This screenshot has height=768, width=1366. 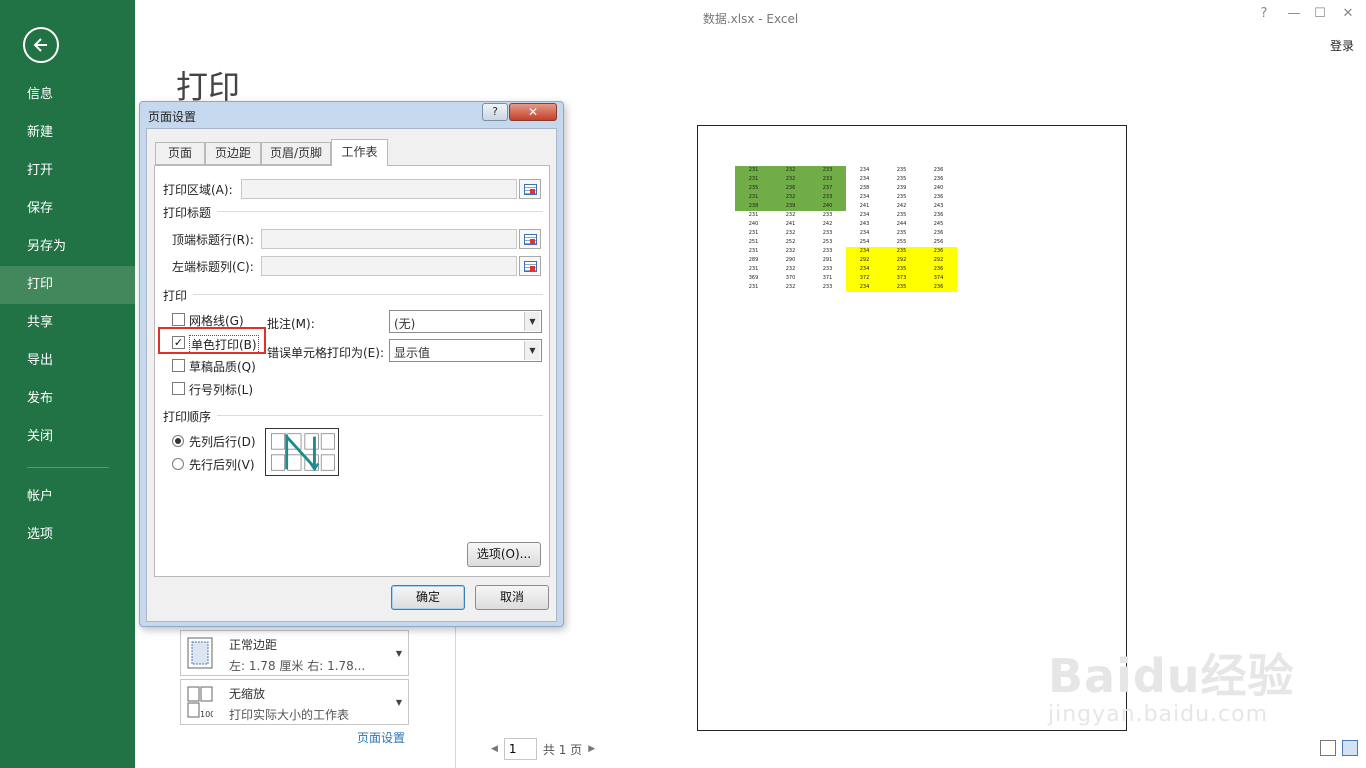 I want to click on down-then-over-label: 先列后行(D), so click(x=222, y=441).